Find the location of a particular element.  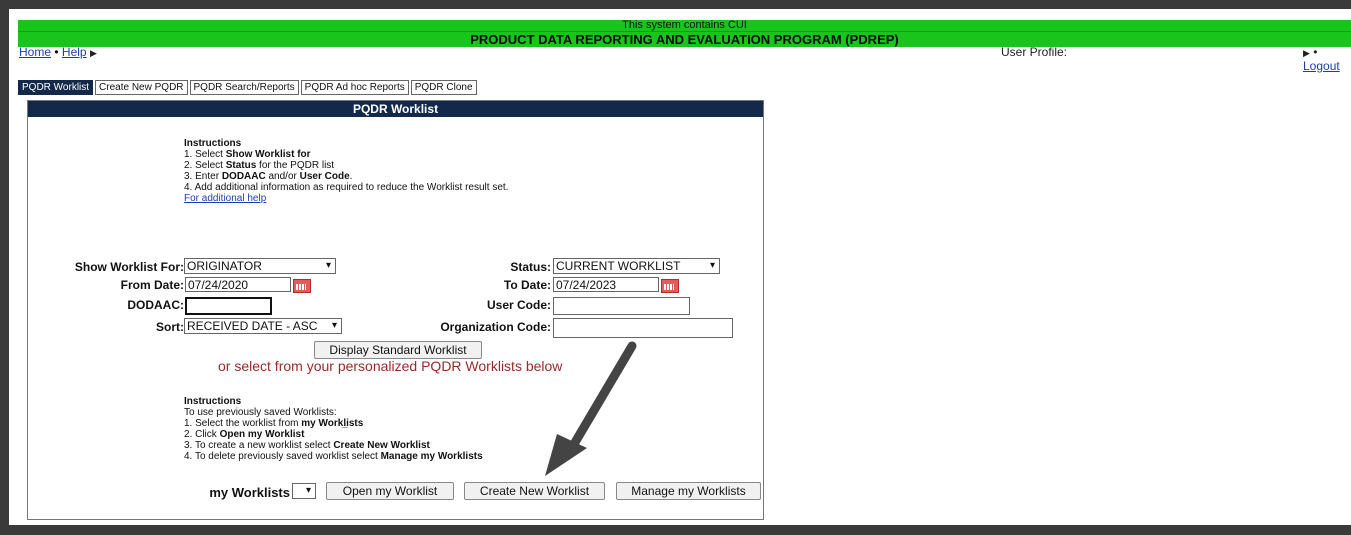

instructions-heading-2: Instructions is located at coordinates (213, 401).